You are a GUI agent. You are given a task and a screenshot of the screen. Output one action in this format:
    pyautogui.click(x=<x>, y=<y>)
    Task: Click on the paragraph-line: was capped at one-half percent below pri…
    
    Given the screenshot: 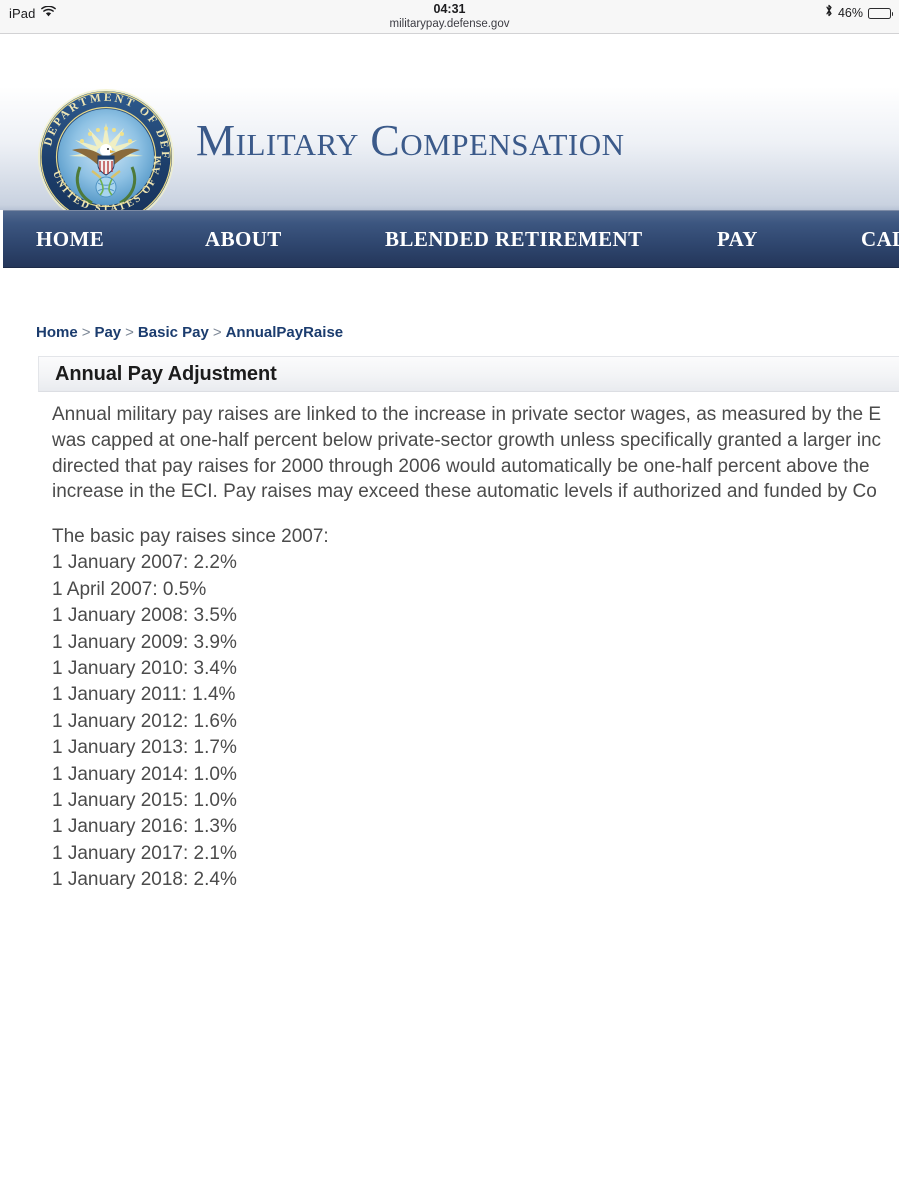 What is the action you would take?
    pyautogui.click(x=467, y=440)
    